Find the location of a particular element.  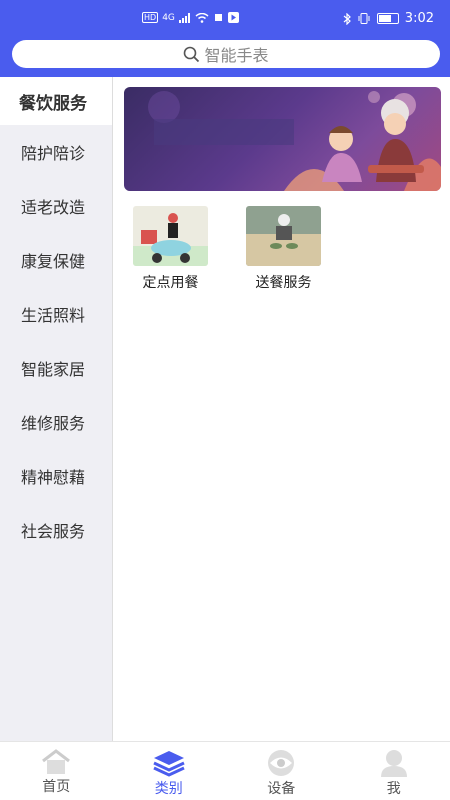

tab-home: 首页 is located at coordinates (56, 771).